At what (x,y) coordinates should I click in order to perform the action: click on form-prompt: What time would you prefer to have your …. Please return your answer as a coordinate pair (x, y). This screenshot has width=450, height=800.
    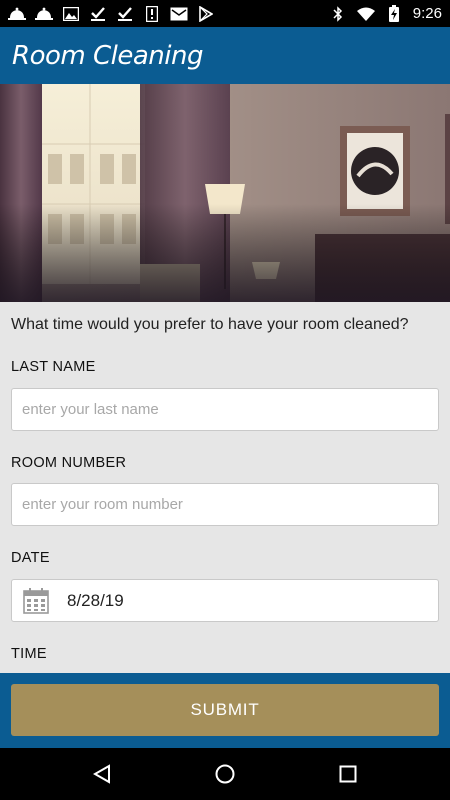
    Looking at the image, I should click on (210, 324).